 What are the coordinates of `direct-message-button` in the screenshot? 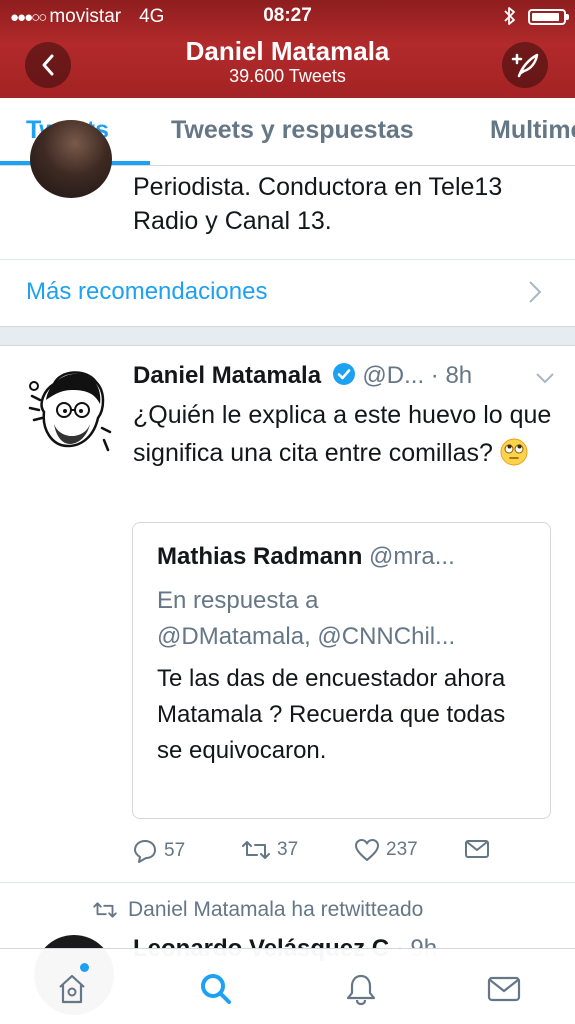 It's located at (477, 849).